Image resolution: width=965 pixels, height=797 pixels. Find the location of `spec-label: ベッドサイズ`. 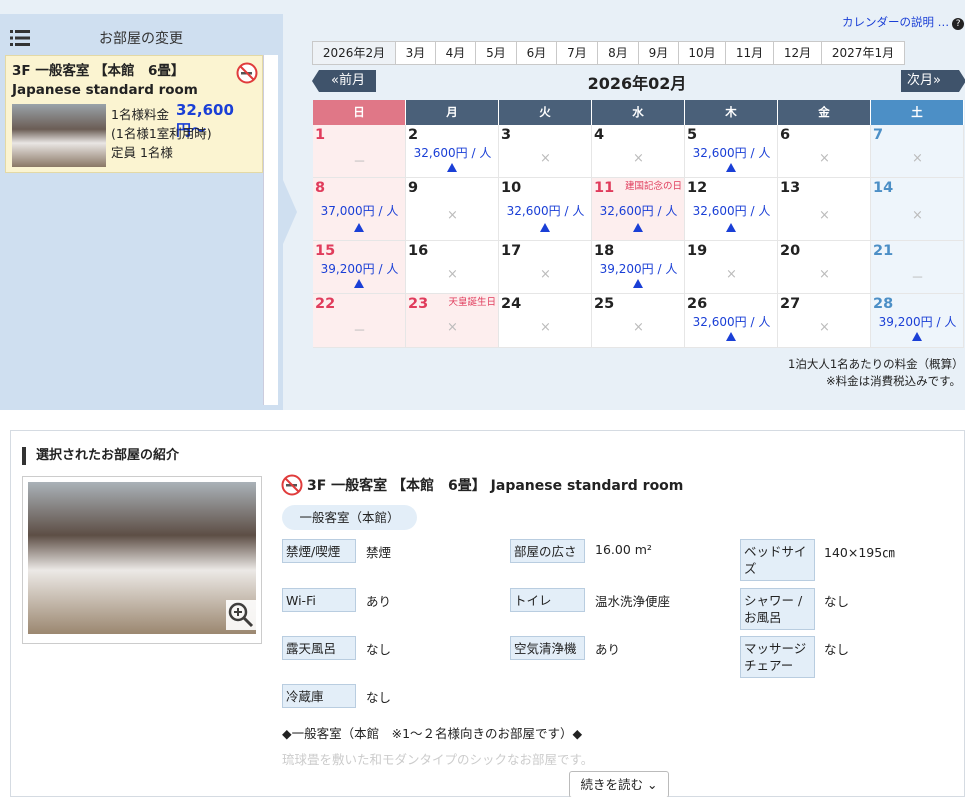

spec-label: ベッドサイズ is located at coordinates (777, 560).